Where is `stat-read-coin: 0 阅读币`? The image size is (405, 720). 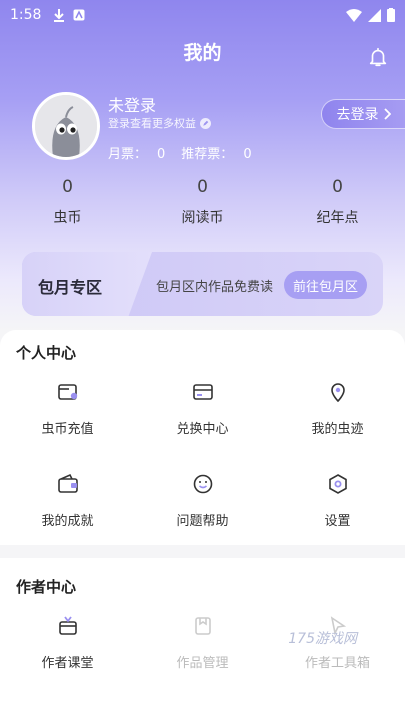 stat-read-coin: 0 阅读币 is located at coordinates (202, 202).